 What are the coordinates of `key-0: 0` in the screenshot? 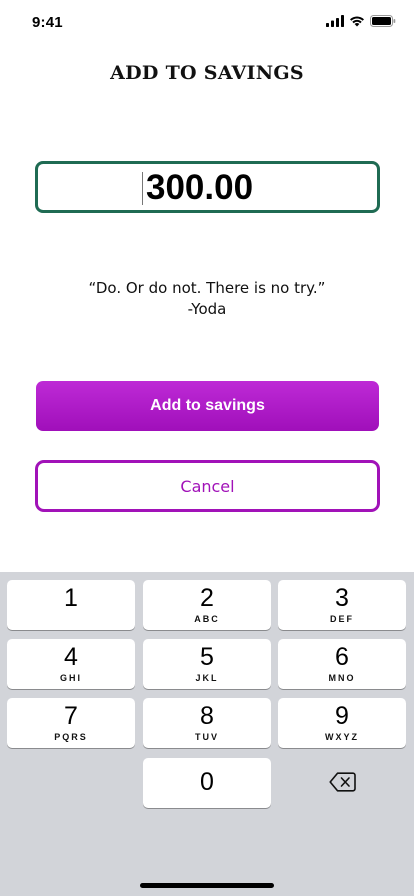 It's located at (207, 783).